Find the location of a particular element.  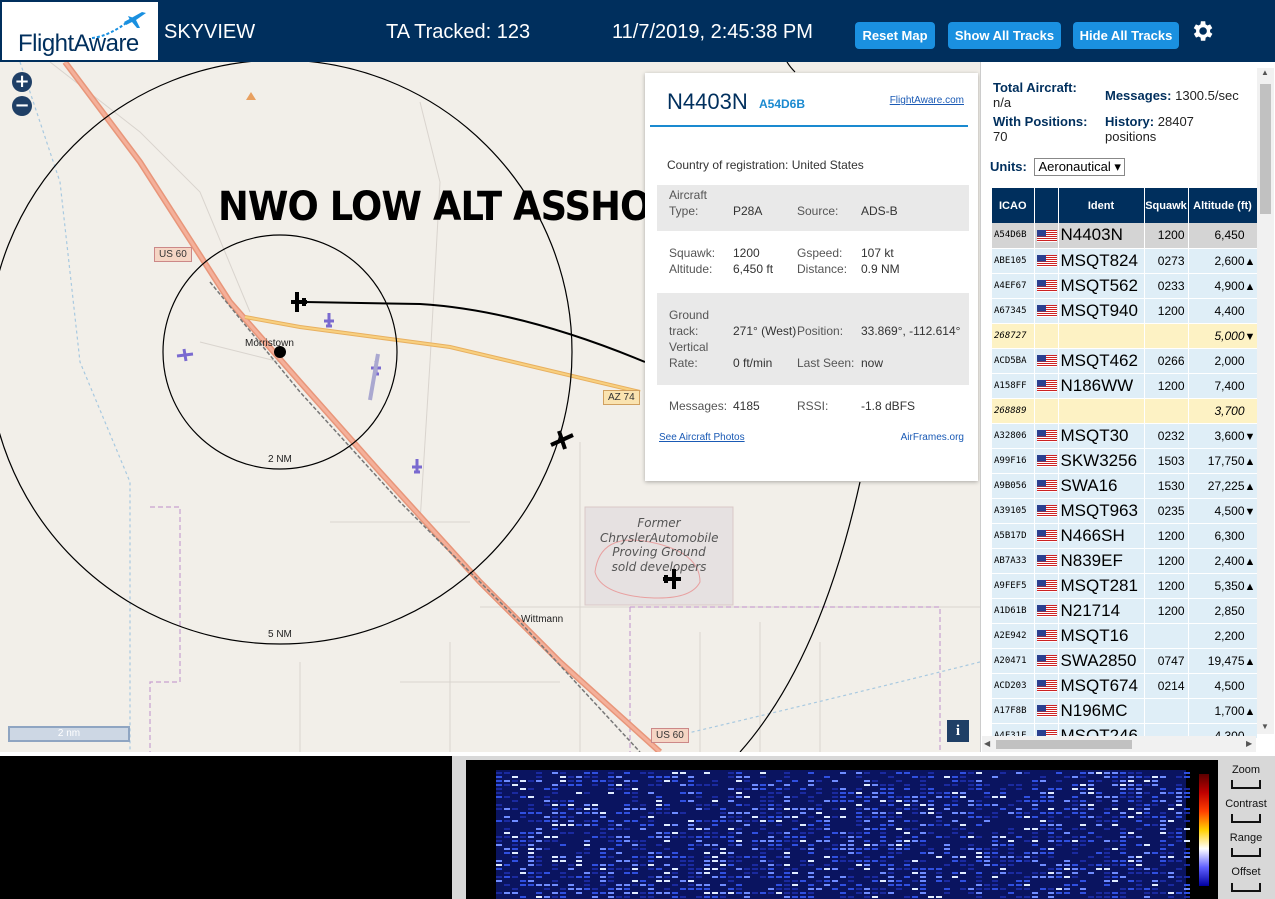

table-row: A99F16 SKW3256 1503 17,750▲ is located at coordinates (1124, 461).